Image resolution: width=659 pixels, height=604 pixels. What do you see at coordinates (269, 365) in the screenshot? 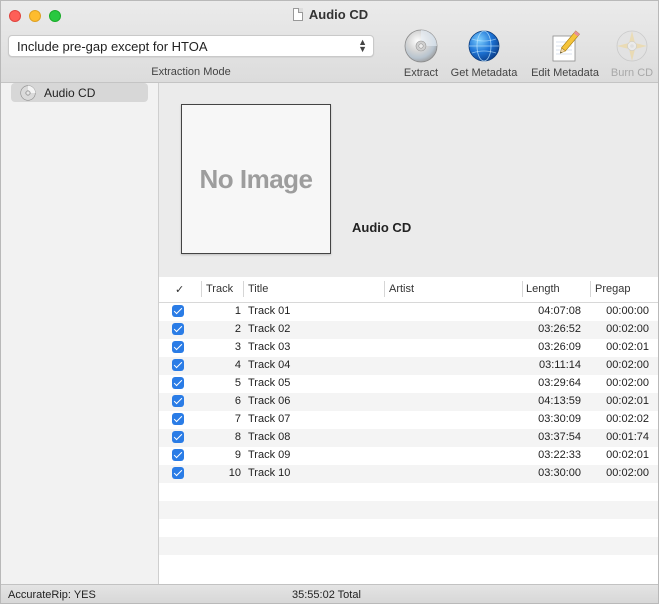
I see `track-title: Track 04` at bounding box center [269, 365].